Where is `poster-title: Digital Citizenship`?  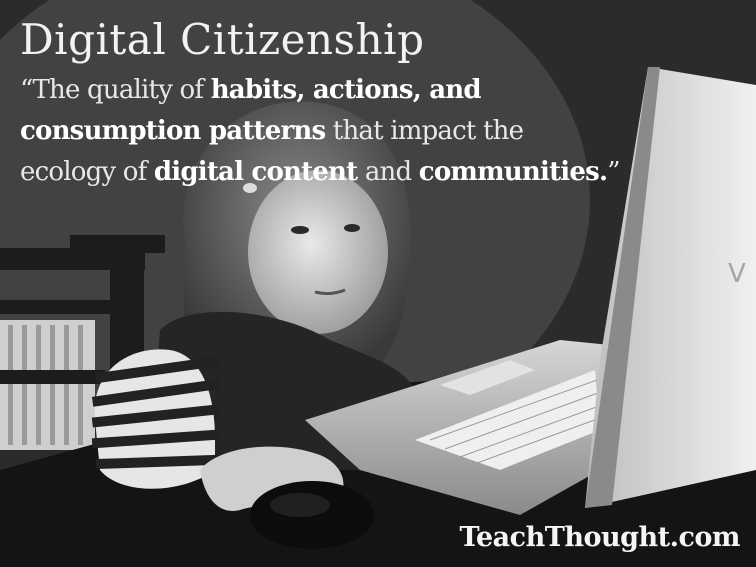
poster-title: Digital Citizenship is located at coordinates (222, 39).